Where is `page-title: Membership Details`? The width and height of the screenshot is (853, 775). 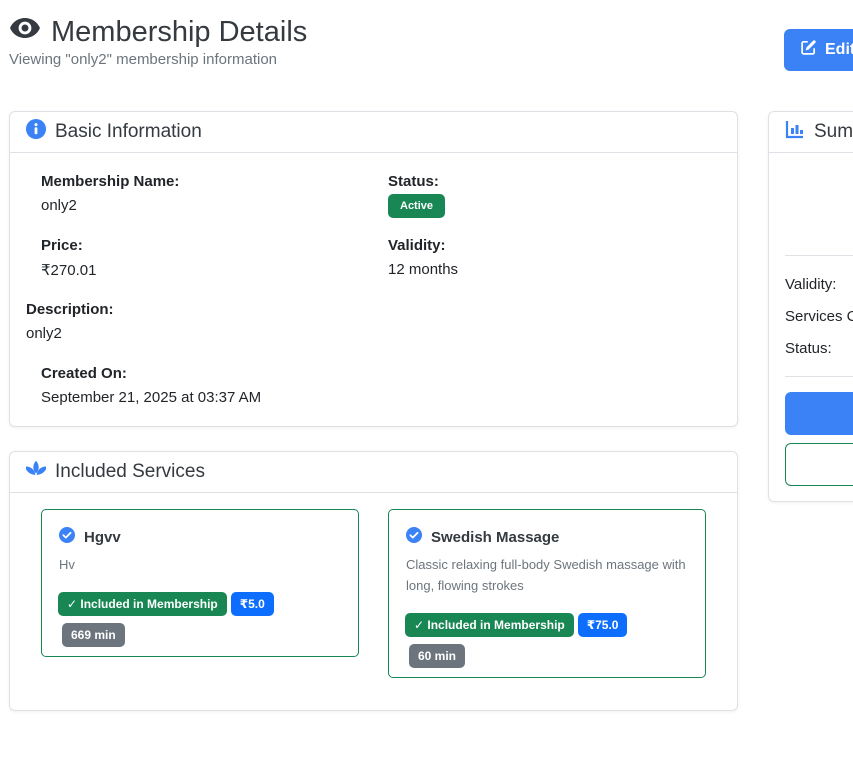
page-title: Membership Details is located at coordinates (158, 32).